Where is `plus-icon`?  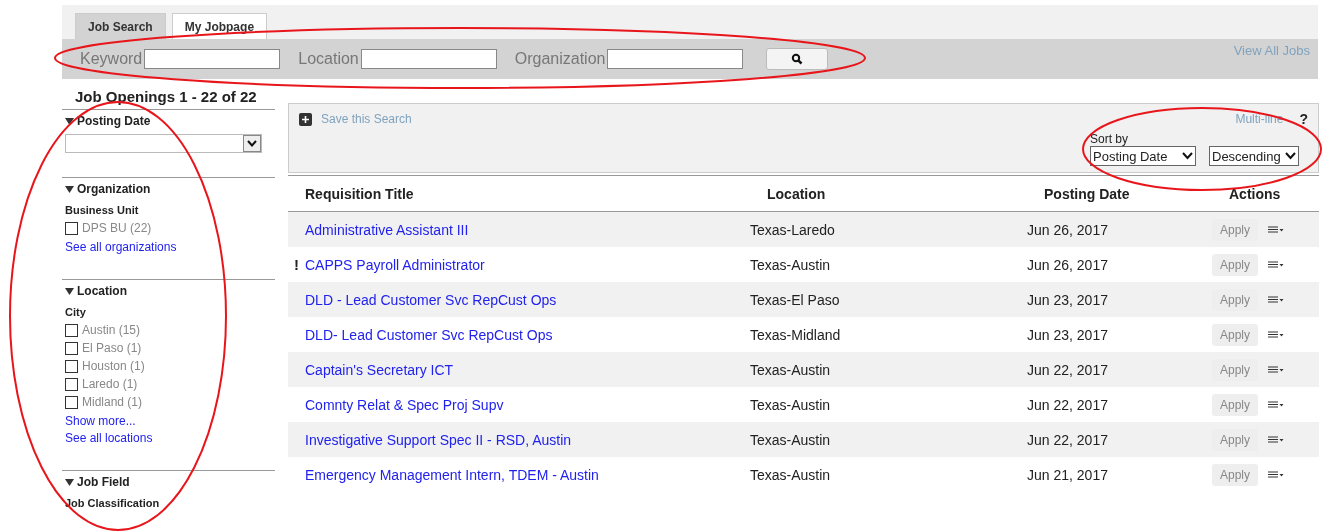 plus-icon is located at coordinates (305, 119).